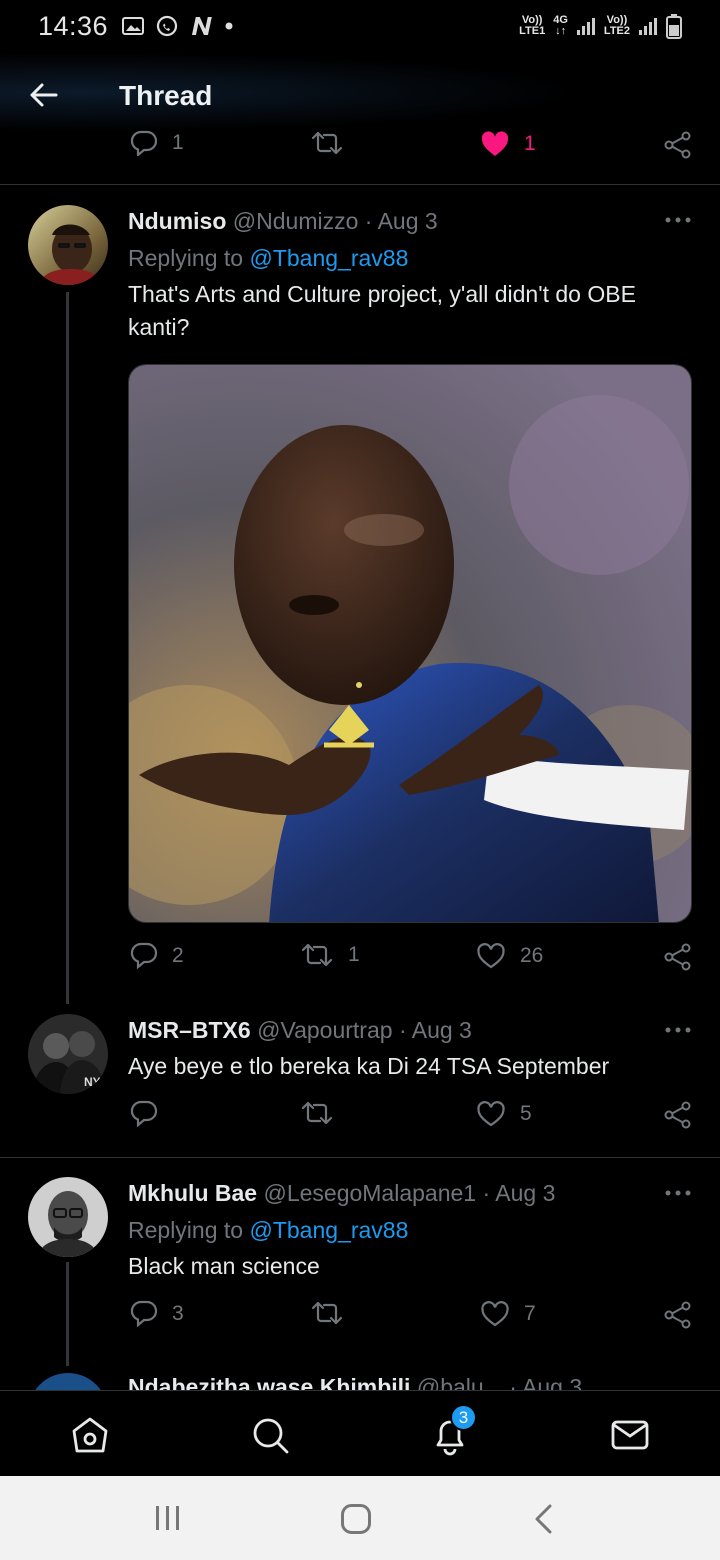  Describe the element at coordinates (561, 31) in the screenshot. I see `data-arrows-icon: ↓↑` at that location.